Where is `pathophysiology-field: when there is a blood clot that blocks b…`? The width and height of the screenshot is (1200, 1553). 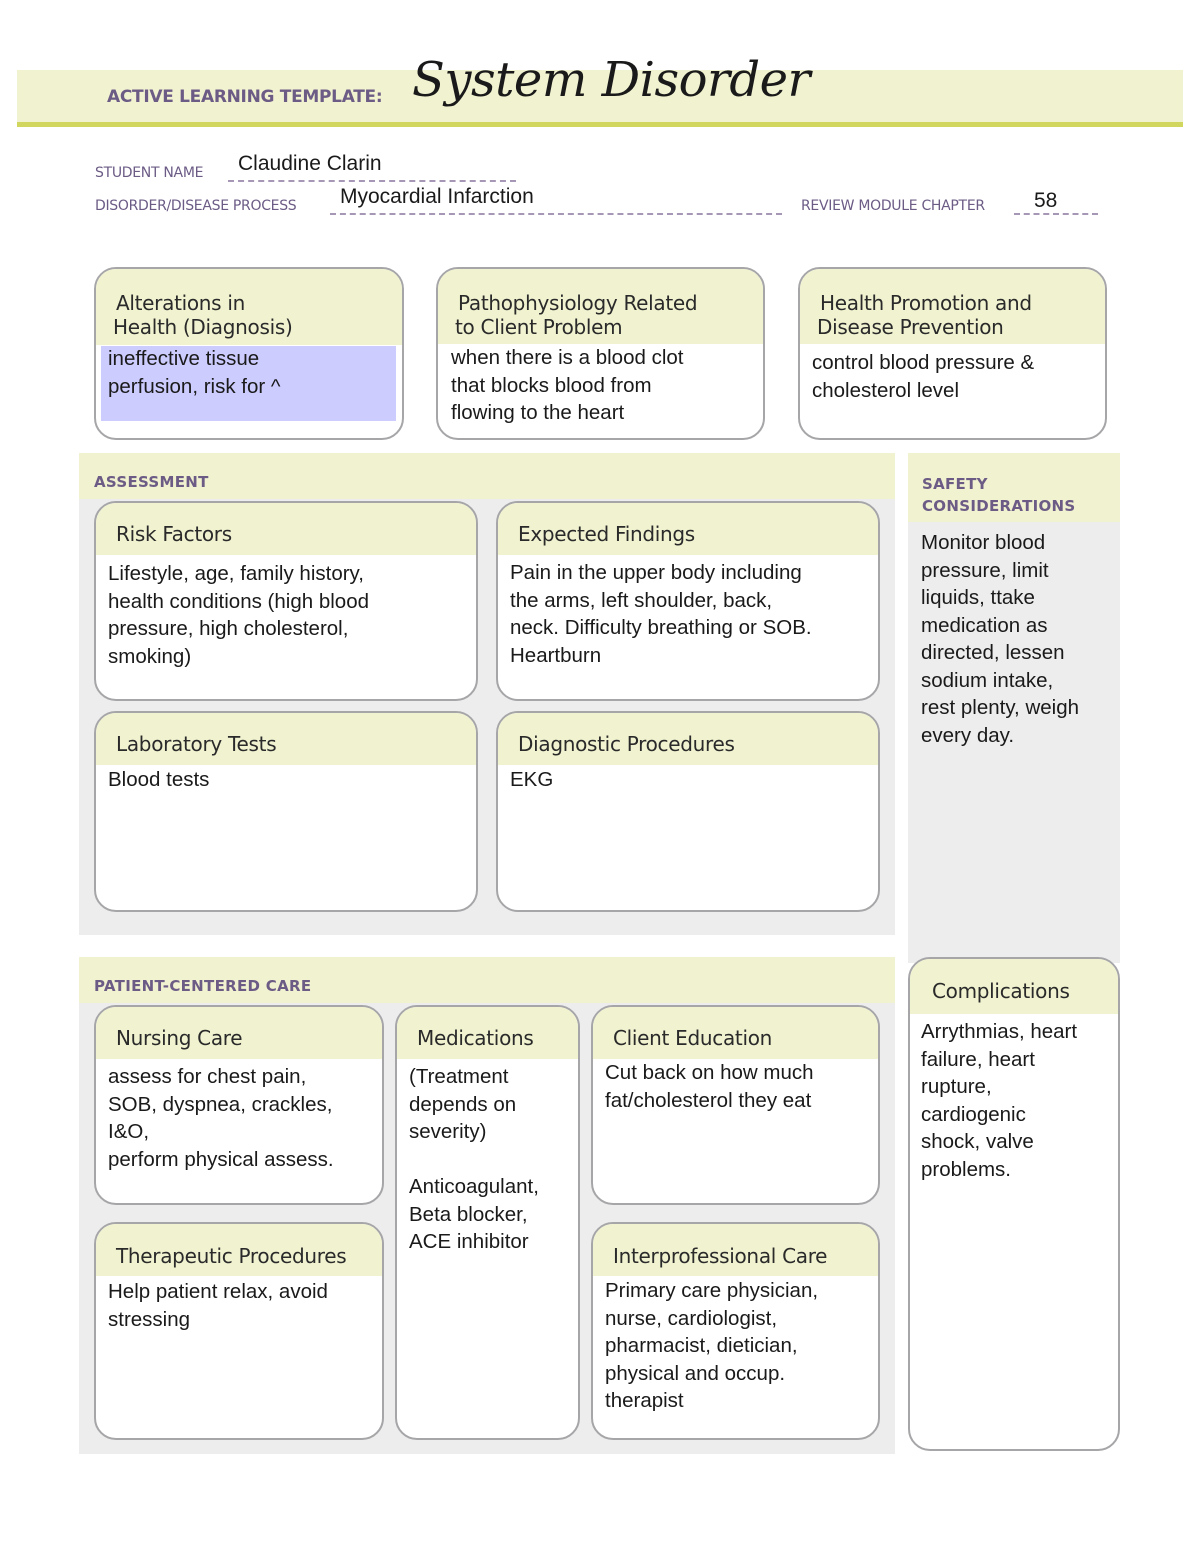 pathophysiology-field: when there is a blood clot that blocks b… is located at coordinates (600, 385).